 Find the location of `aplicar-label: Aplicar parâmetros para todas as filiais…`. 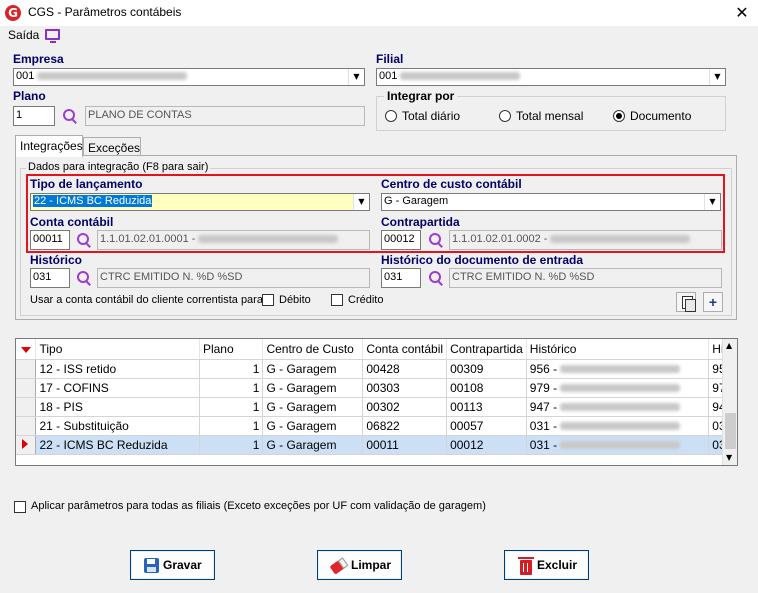

aplicar-label: Aplicar parâmetros para todas as filiais… is located at coordinates (258, 506).